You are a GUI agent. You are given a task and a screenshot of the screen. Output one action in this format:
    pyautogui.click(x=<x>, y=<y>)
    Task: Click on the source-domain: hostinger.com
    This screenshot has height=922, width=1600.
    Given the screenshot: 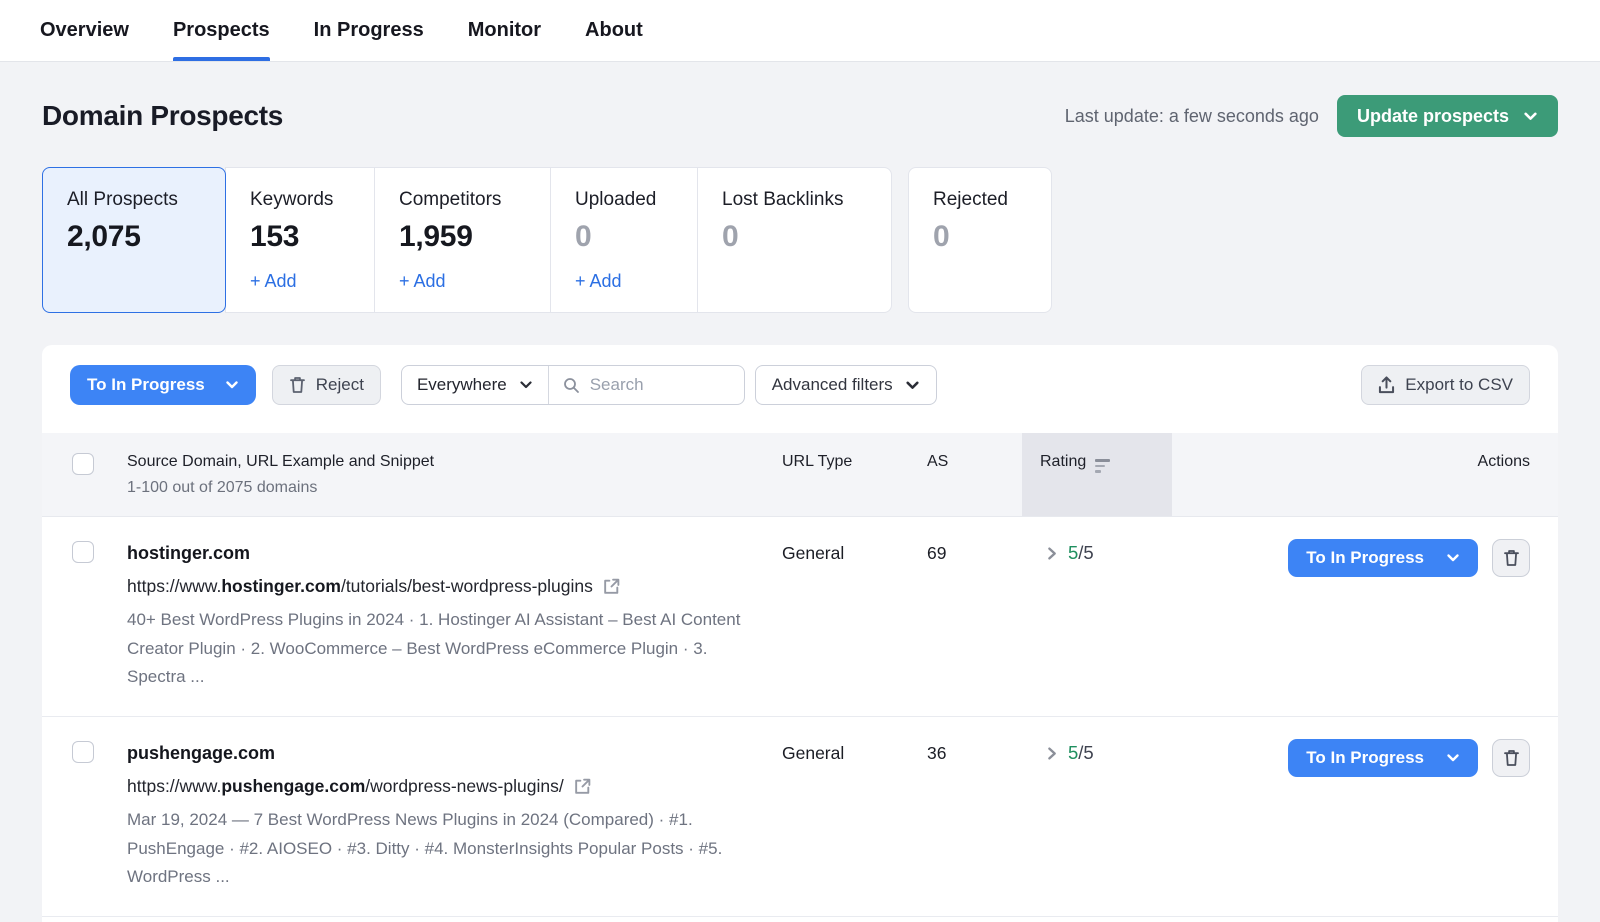 What is the action you would take?
    pyautogui.click(x=454, y=553)
    